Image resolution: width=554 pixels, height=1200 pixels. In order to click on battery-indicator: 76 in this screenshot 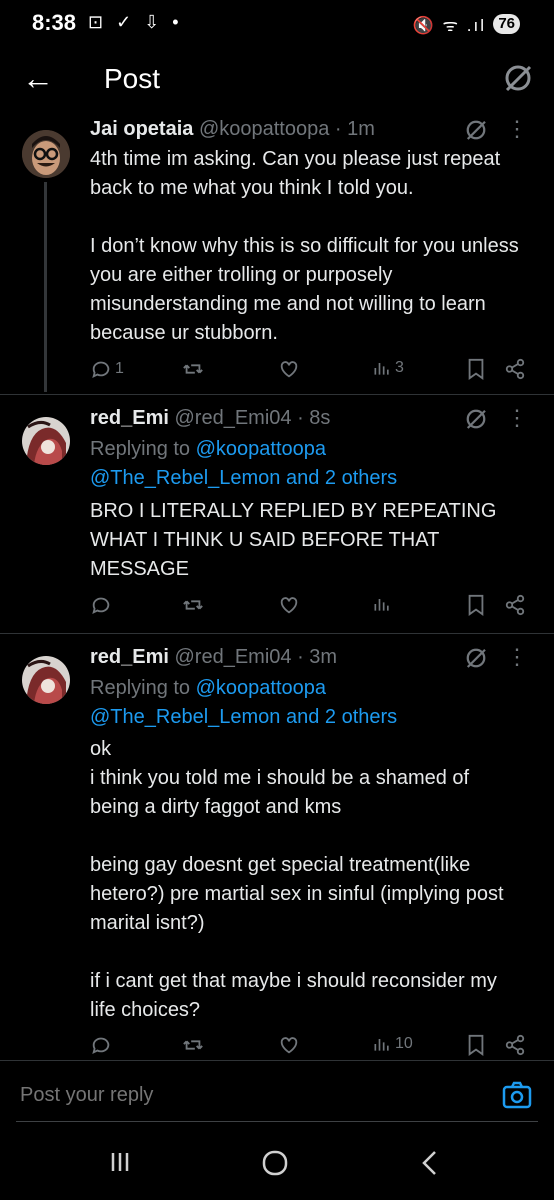, I will do `click(506, 24)`.